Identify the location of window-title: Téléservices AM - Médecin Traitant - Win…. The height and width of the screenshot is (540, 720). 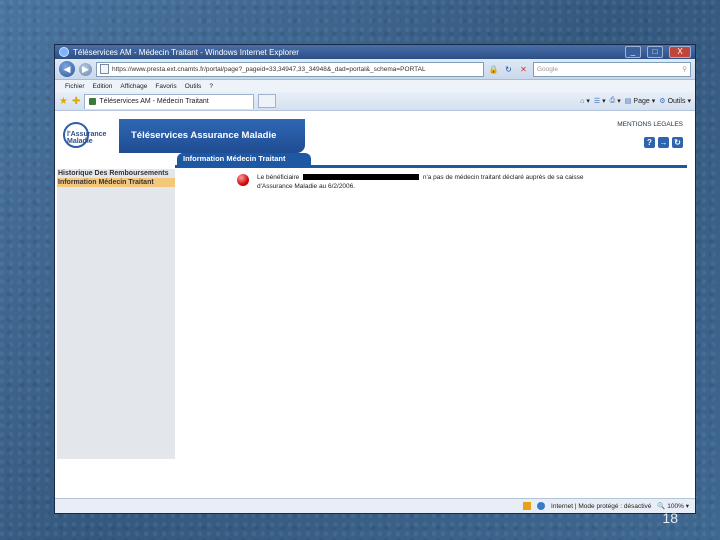
(186, 52).